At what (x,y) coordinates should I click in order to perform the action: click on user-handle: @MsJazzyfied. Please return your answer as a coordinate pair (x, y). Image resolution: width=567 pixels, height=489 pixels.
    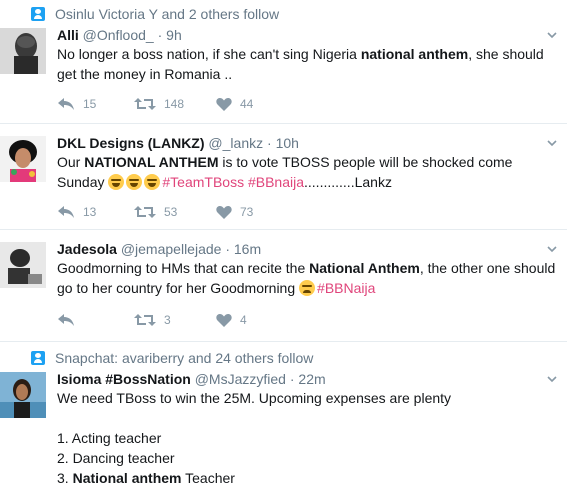
    Looking at the image, I should click on (240, 379).